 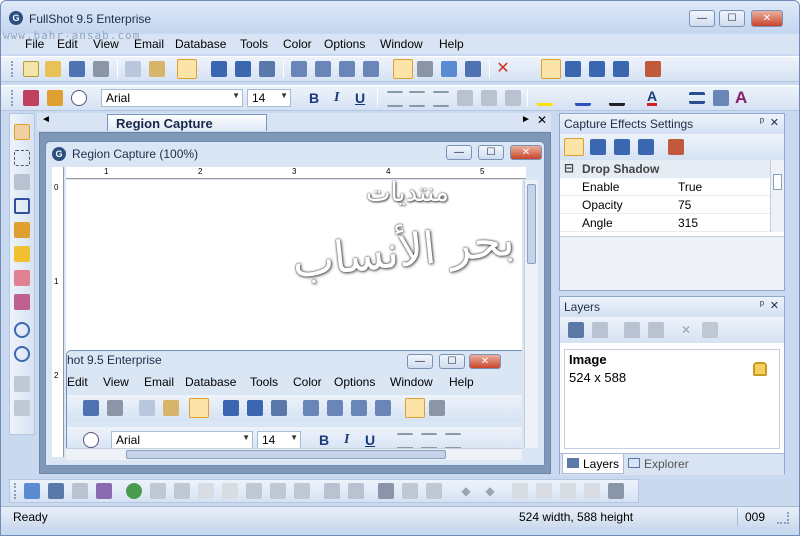 I want to click on bold-button: B, so click(x=314, y=98).